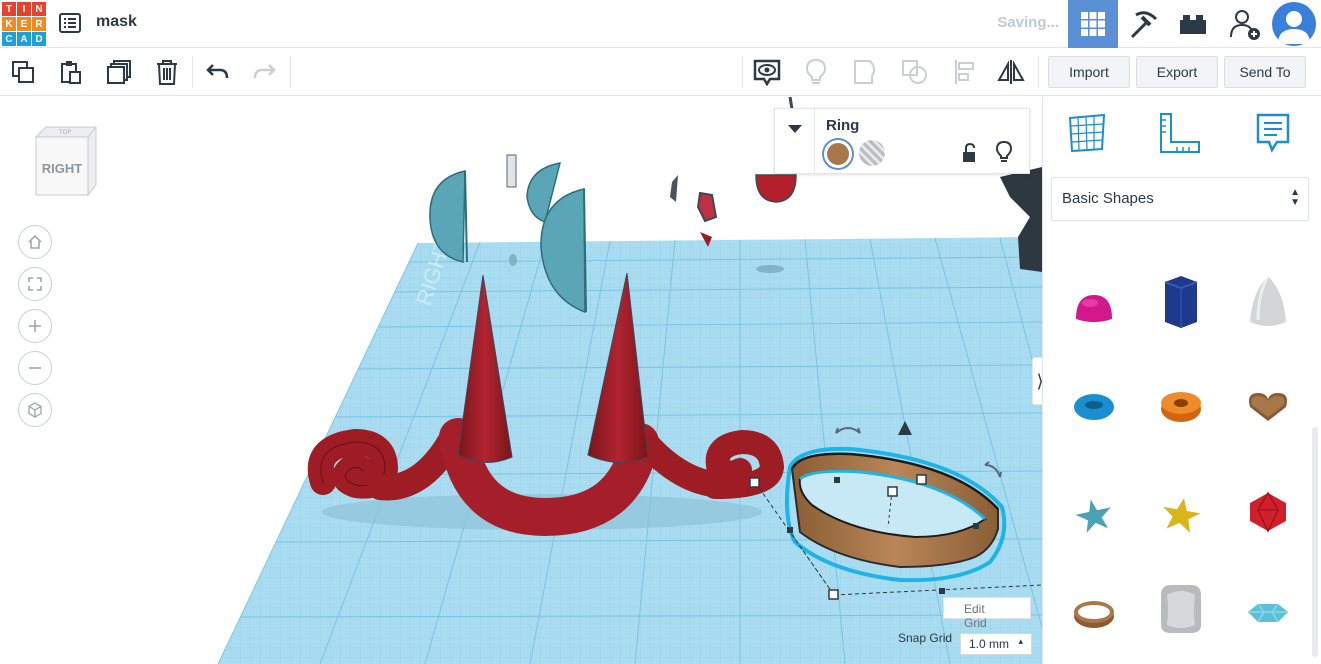  I want to click on pickaxe-icon, so click(1143, 24).